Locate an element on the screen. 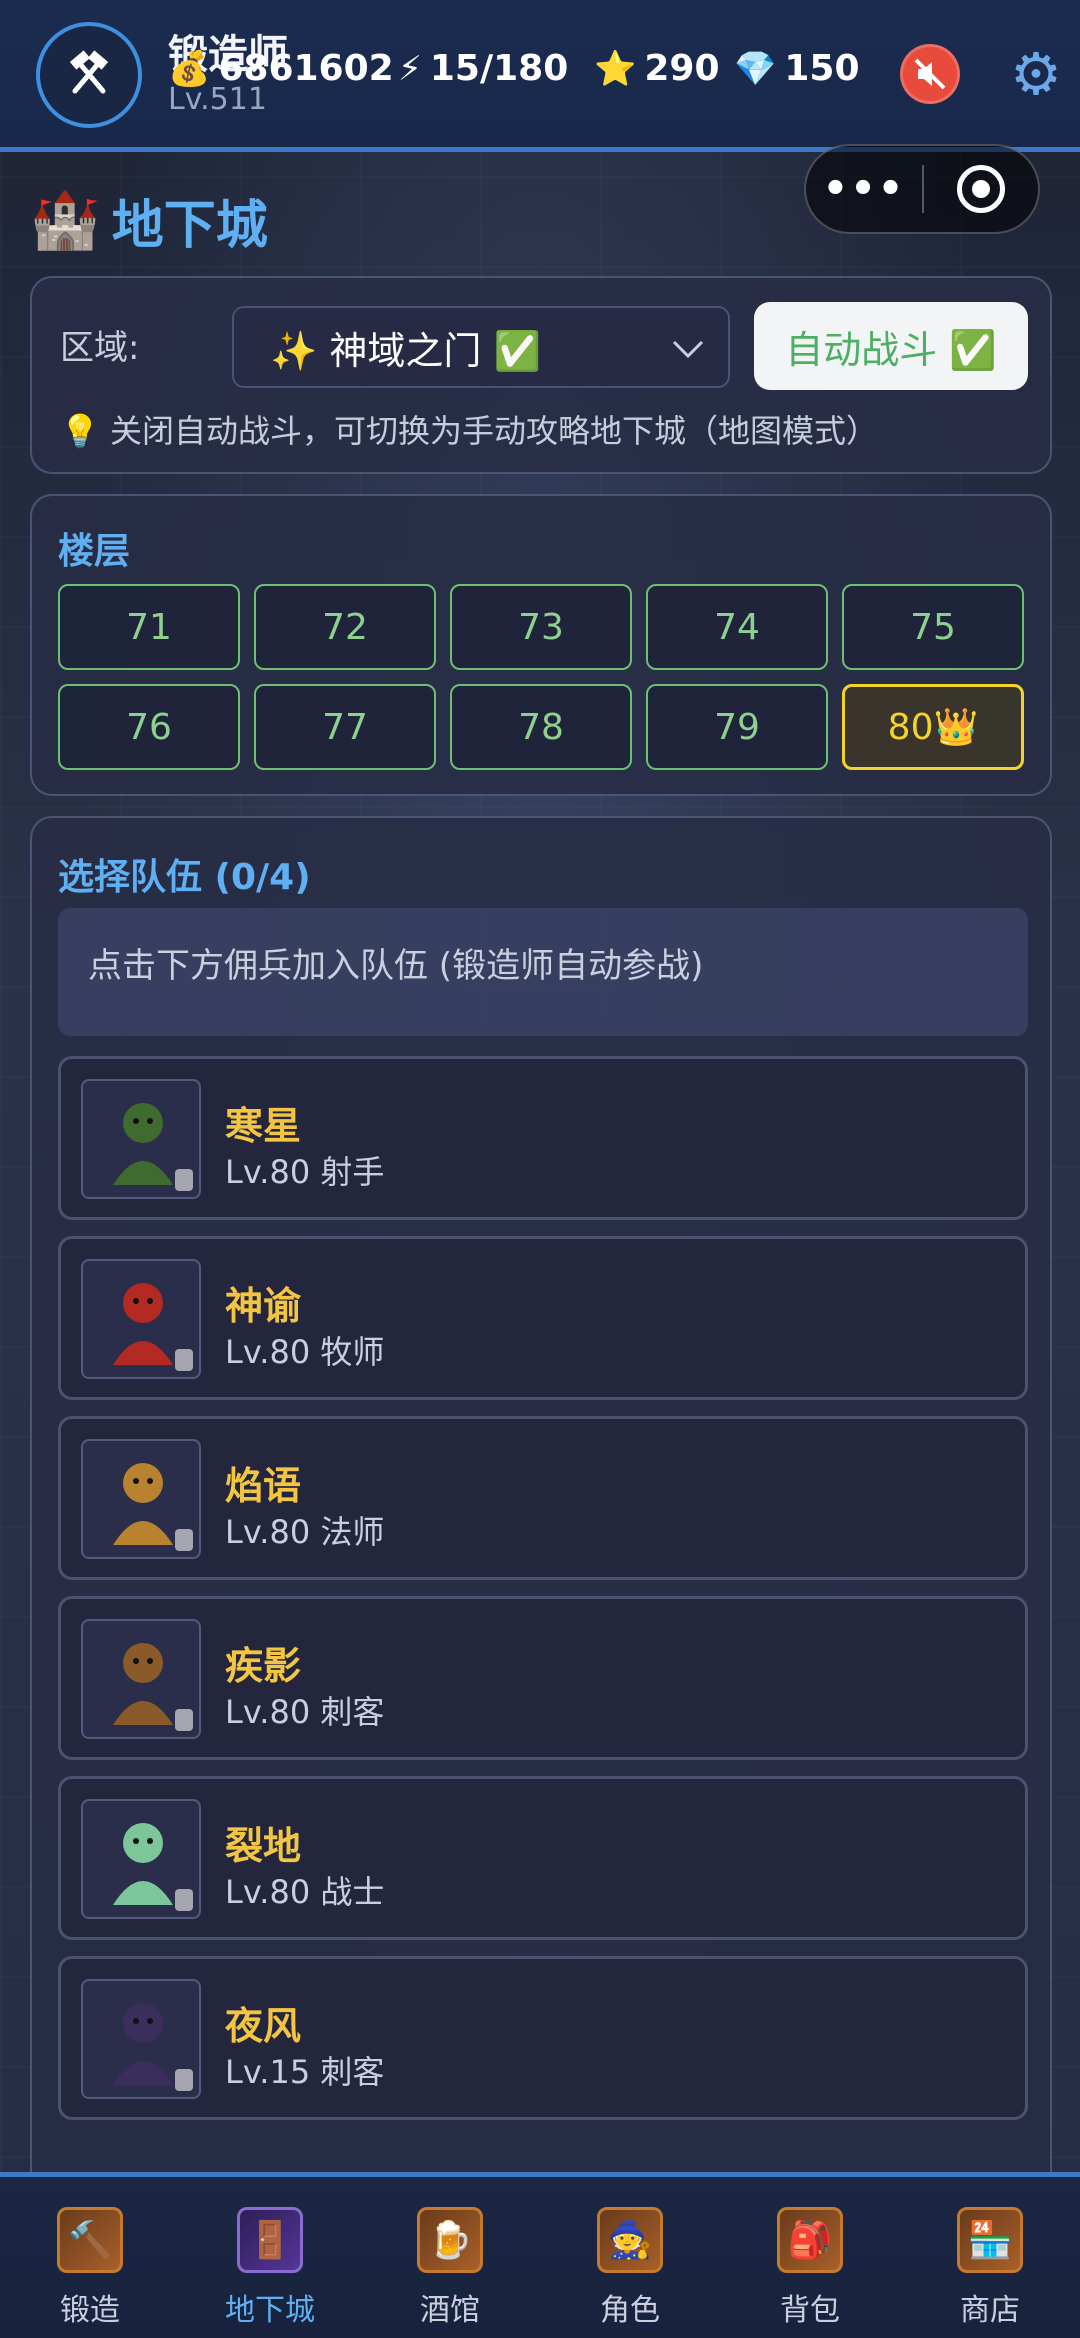 This screenshot has width=1080, height=2338. zone-selected-value: ✨ 神域之门 ✅ is located at coordinates (405, 350).